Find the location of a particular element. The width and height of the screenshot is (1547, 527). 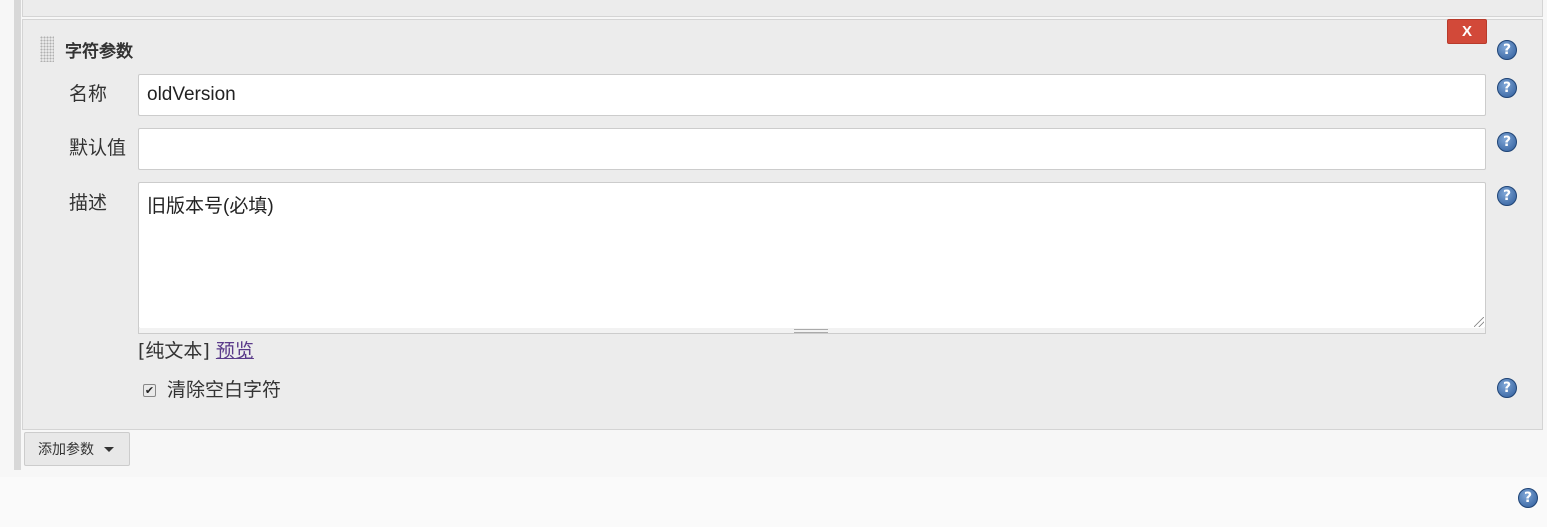

left-indent-rule is located at coordinates (17, 235).